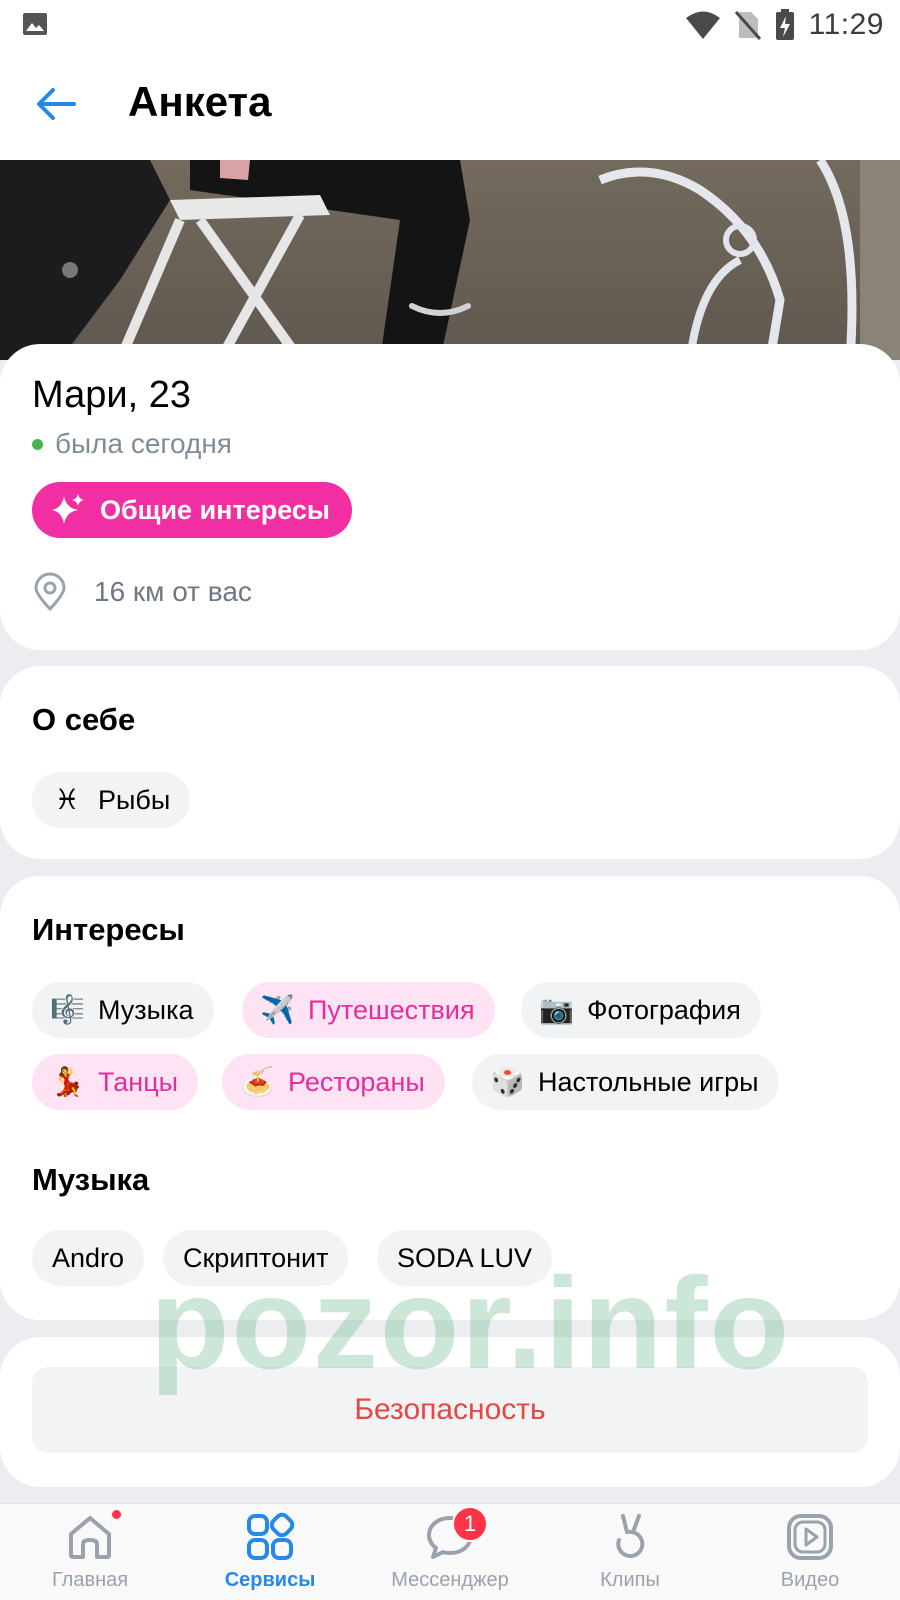 Image resolution: width=900 pixels, height=1600 pixels. I want to click on interest-chip-photo: 📷 Фотография, so click(641, 1010).